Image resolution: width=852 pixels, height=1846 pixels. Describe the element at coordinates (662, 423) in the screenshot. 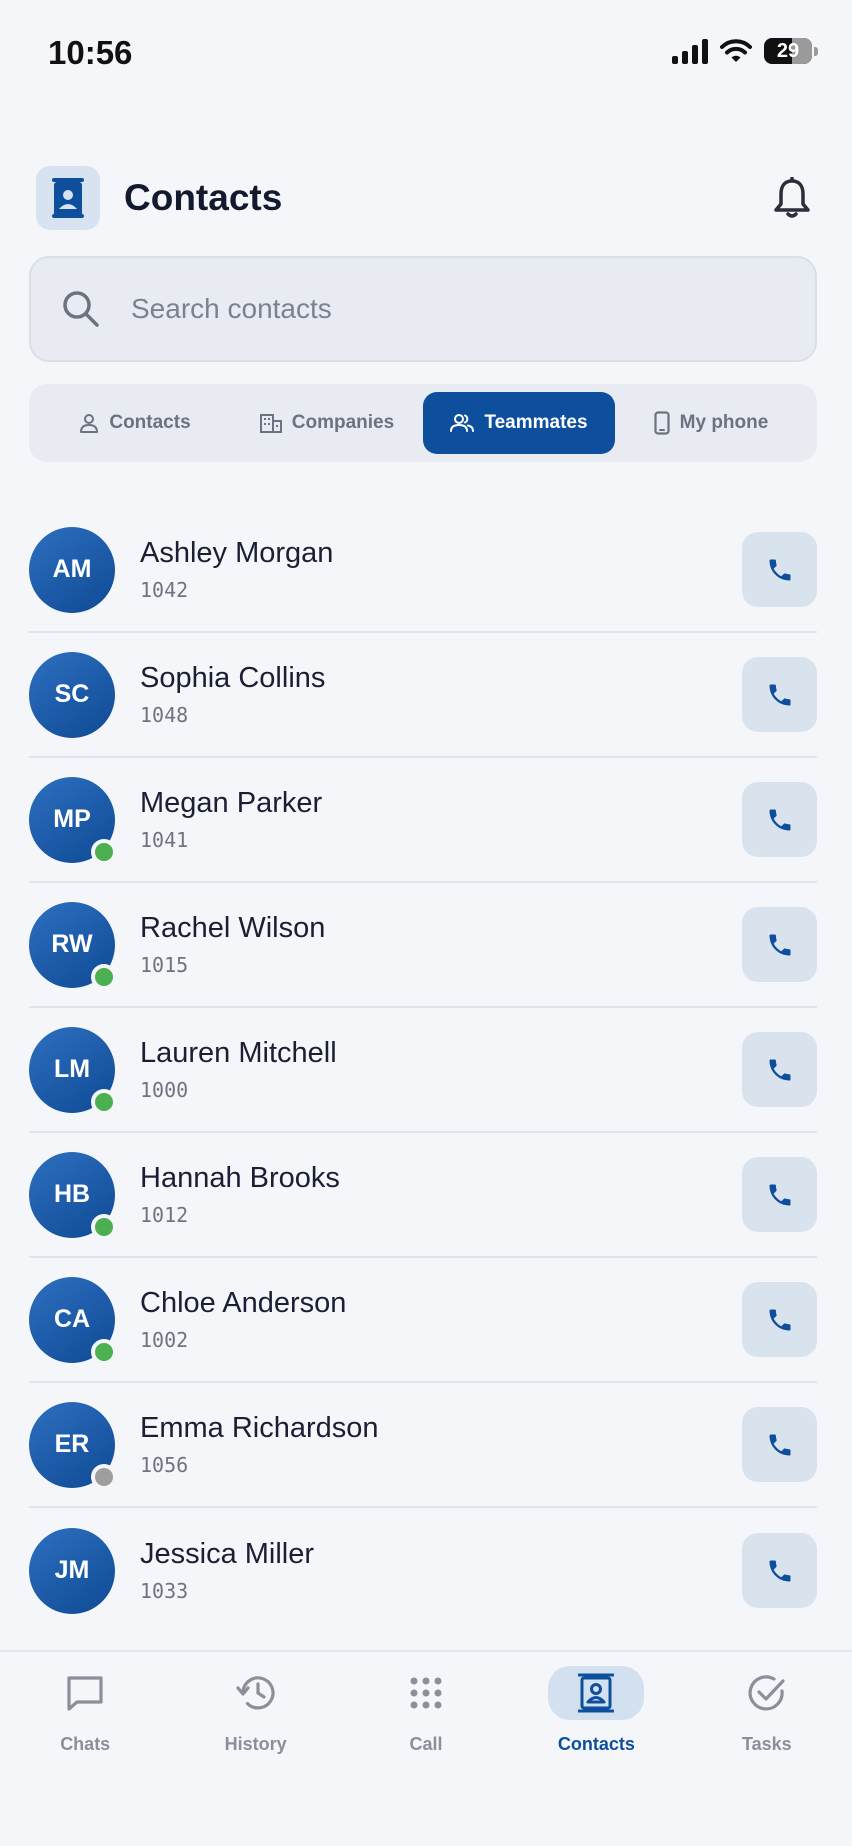

I see `phone-device-icon` at that location.